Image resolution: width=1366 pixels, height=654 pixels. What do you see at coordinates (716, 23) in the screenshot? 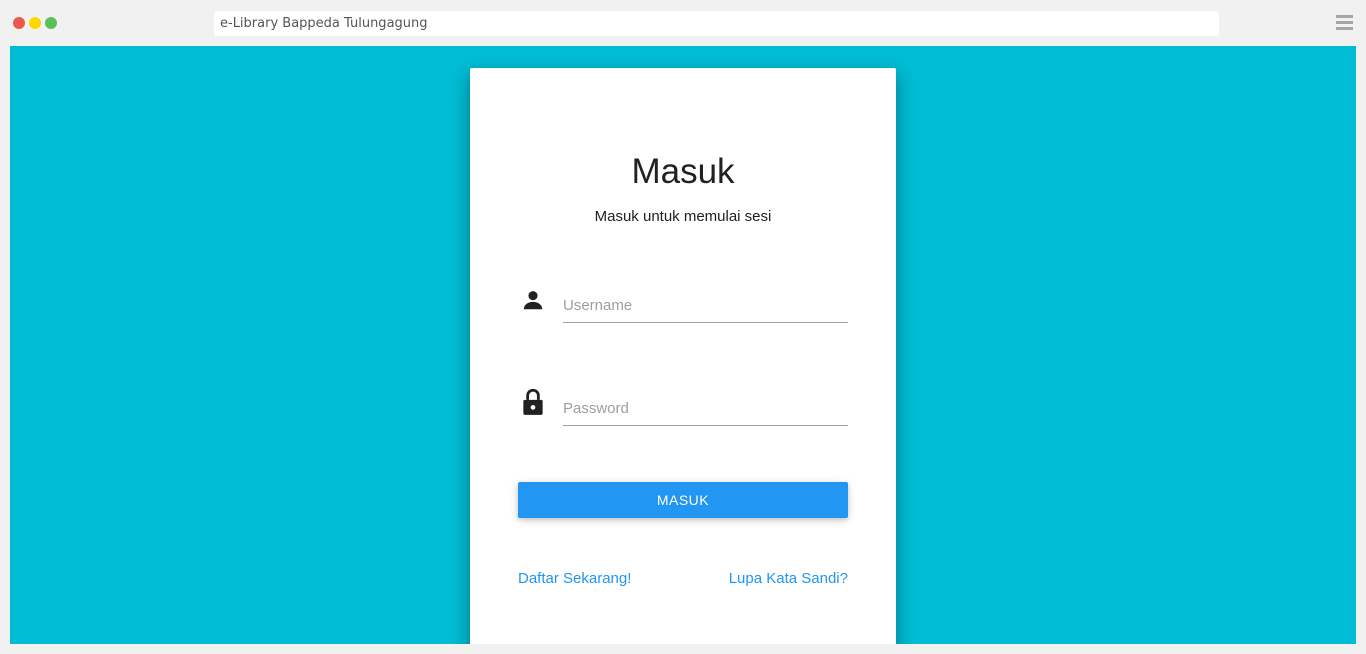
I see `address-bar: e-Library Bappeda Tulungagung` at bounding box center [716, 23].